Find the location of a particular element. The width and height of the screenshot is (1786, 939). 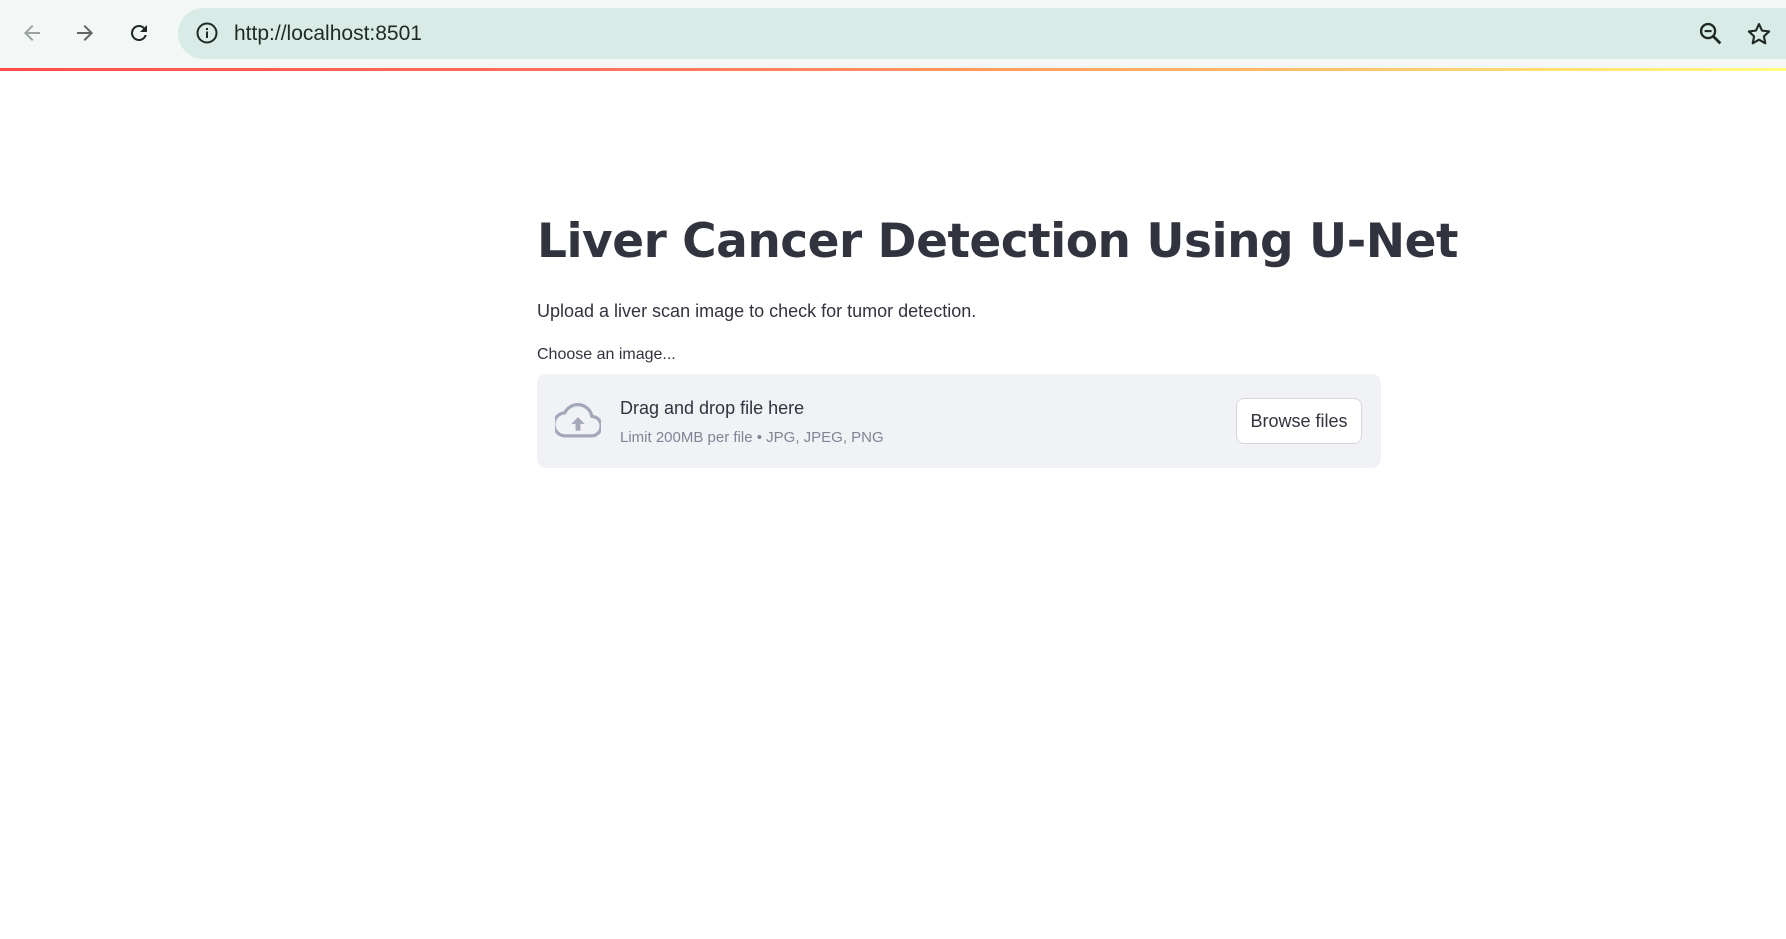

reload-button is located at coordinates (139, 33).